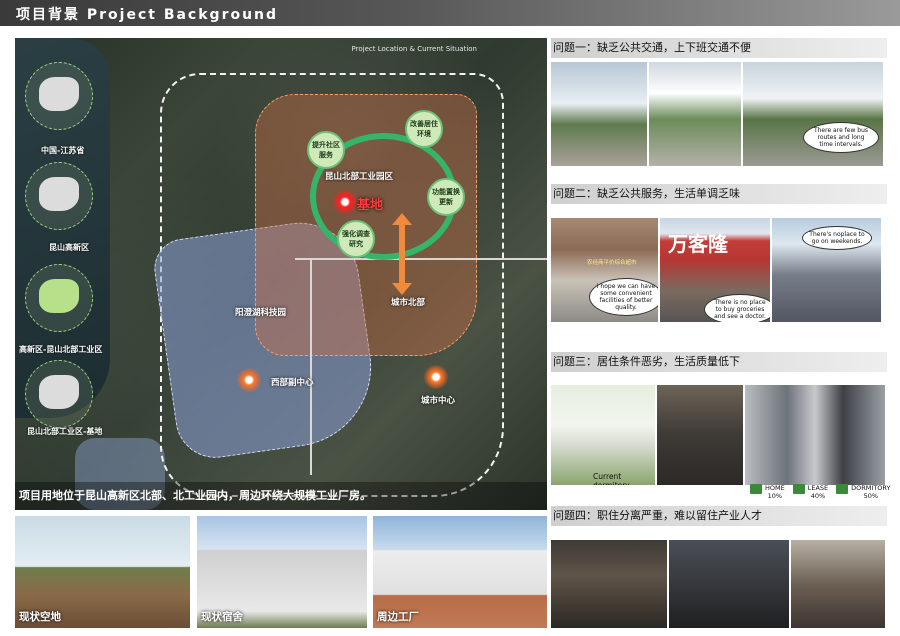 The image size is (900, 636). Describe the element at coordinates (719, 194) in the screenshot. I see `problem-title: 问题二：缺乏公共服务，生活单调乏味` at that location.